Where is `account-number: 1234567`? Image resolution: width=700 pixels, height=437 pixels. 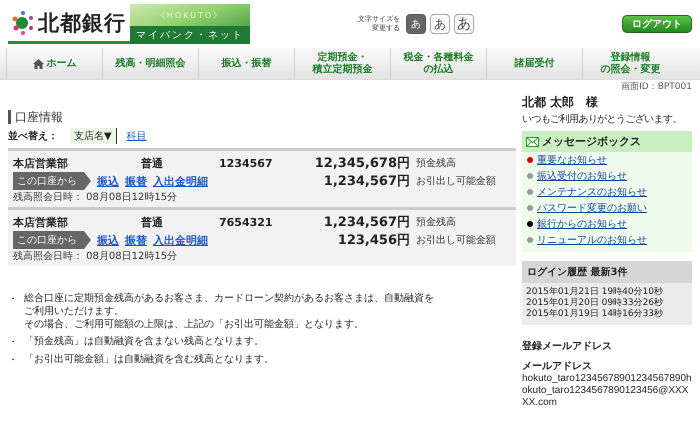
account-number: 1234567 is located at coordinates (246, 163).